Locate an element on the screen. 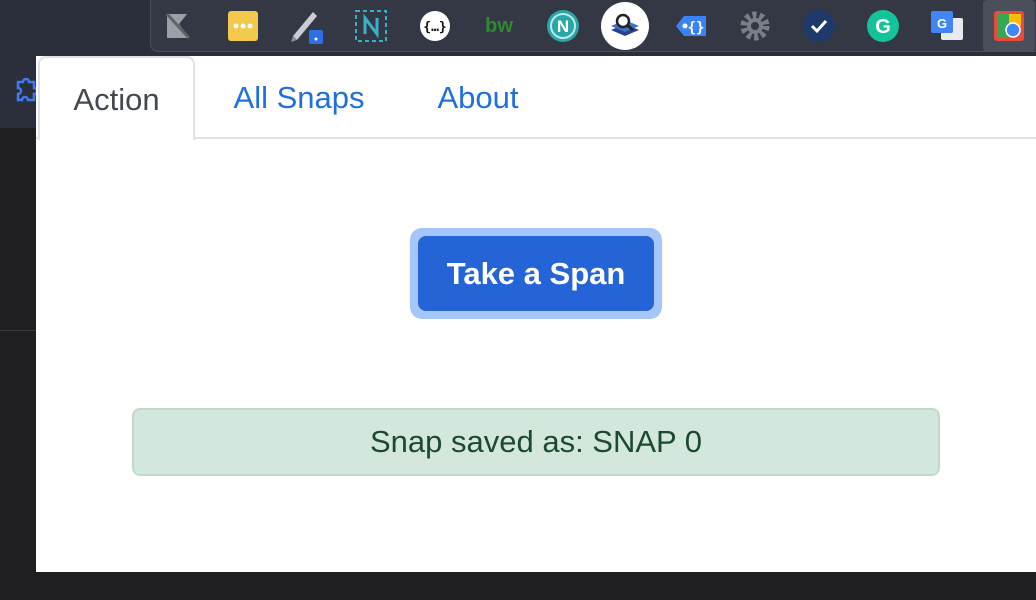 This screenshot has width=1036, height=600. json-braces-extension-icon: {…} is located at coordinates (435, 26).